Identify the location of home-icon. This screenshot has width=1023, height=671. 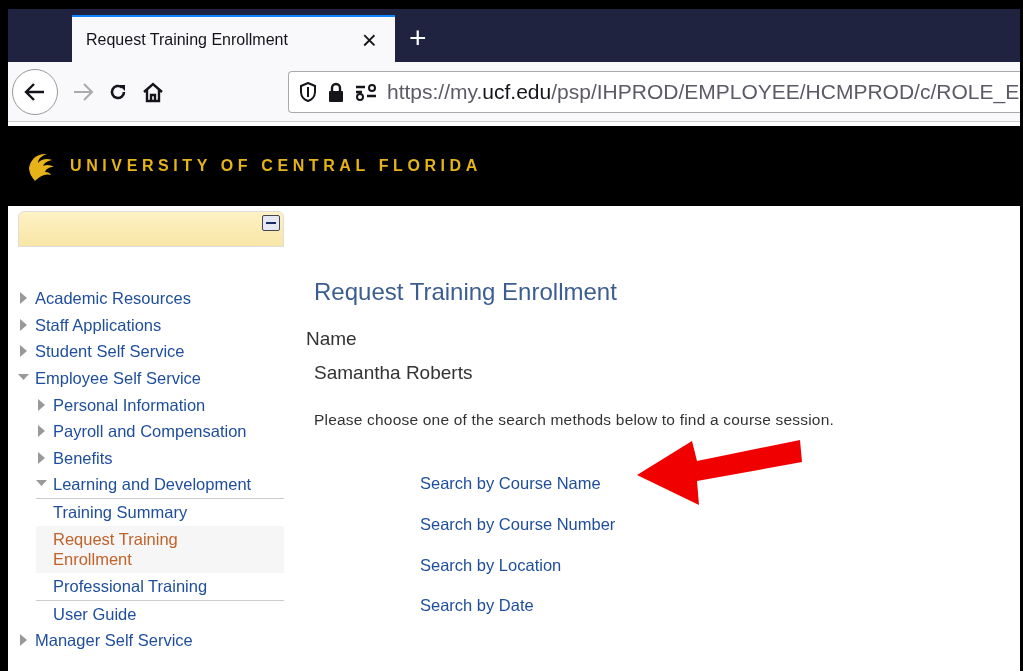
(153, 91).